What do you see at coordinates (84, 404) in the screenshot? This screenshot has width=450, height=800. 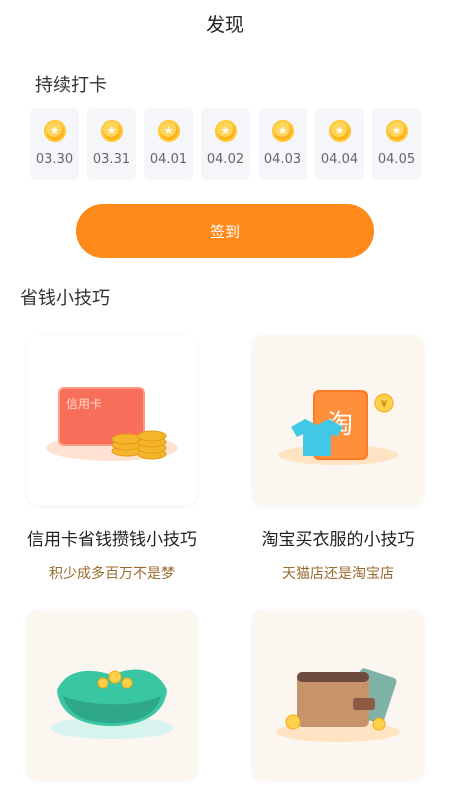 I see `card-image-text: 信用卡` at bounding box center [84, 404].